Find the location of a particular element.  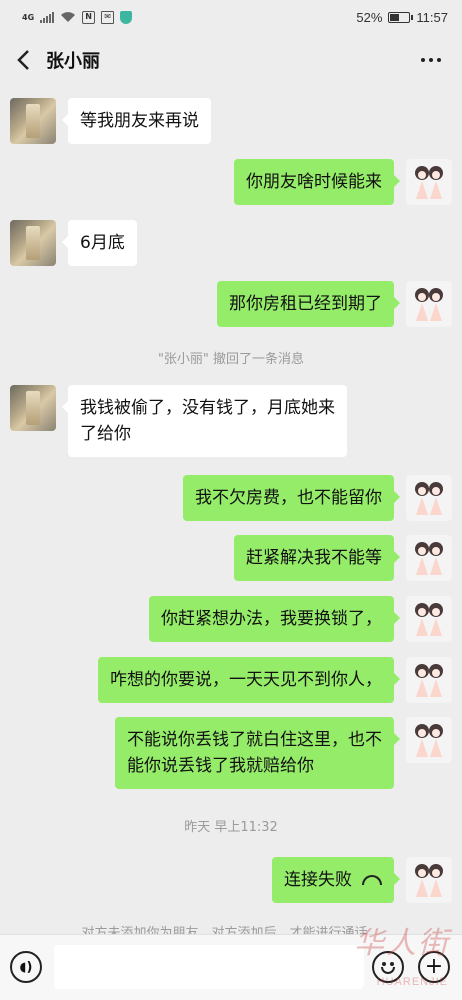

battery-icon is located at coordinates (401, 17).